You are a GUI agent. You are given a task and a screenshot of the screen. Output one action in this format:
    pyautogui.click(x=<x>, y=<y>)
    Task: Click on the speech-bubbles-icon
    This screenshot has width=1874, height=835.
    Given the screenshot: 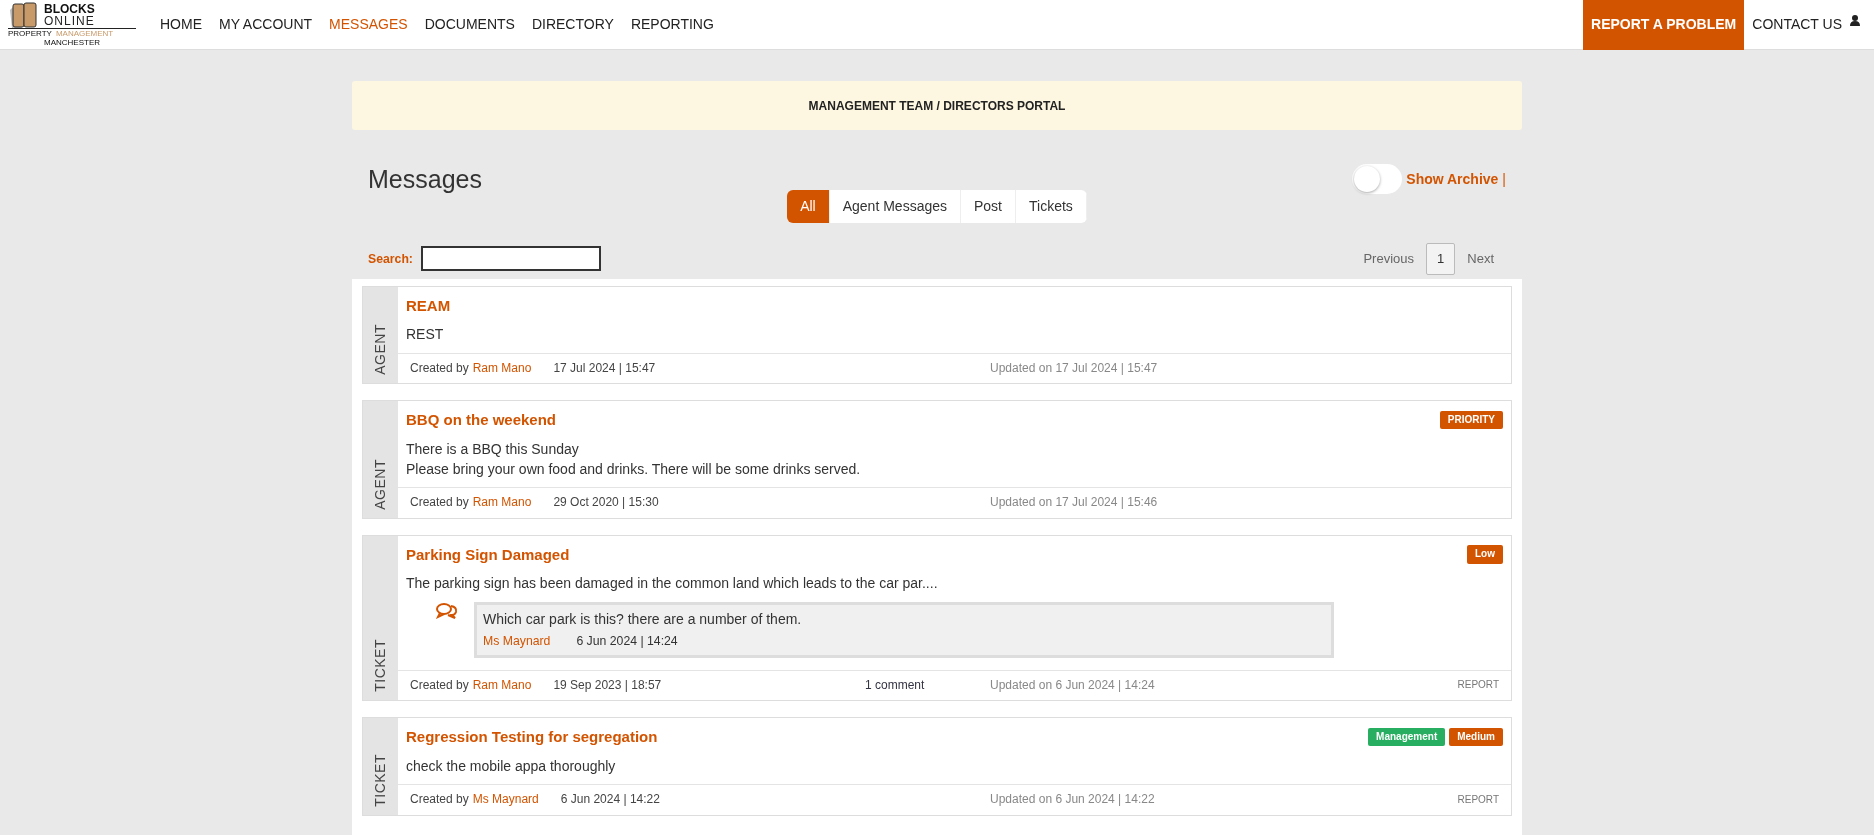 What is the action you would take?
    pyautogui.click(x=447, y=610)
    